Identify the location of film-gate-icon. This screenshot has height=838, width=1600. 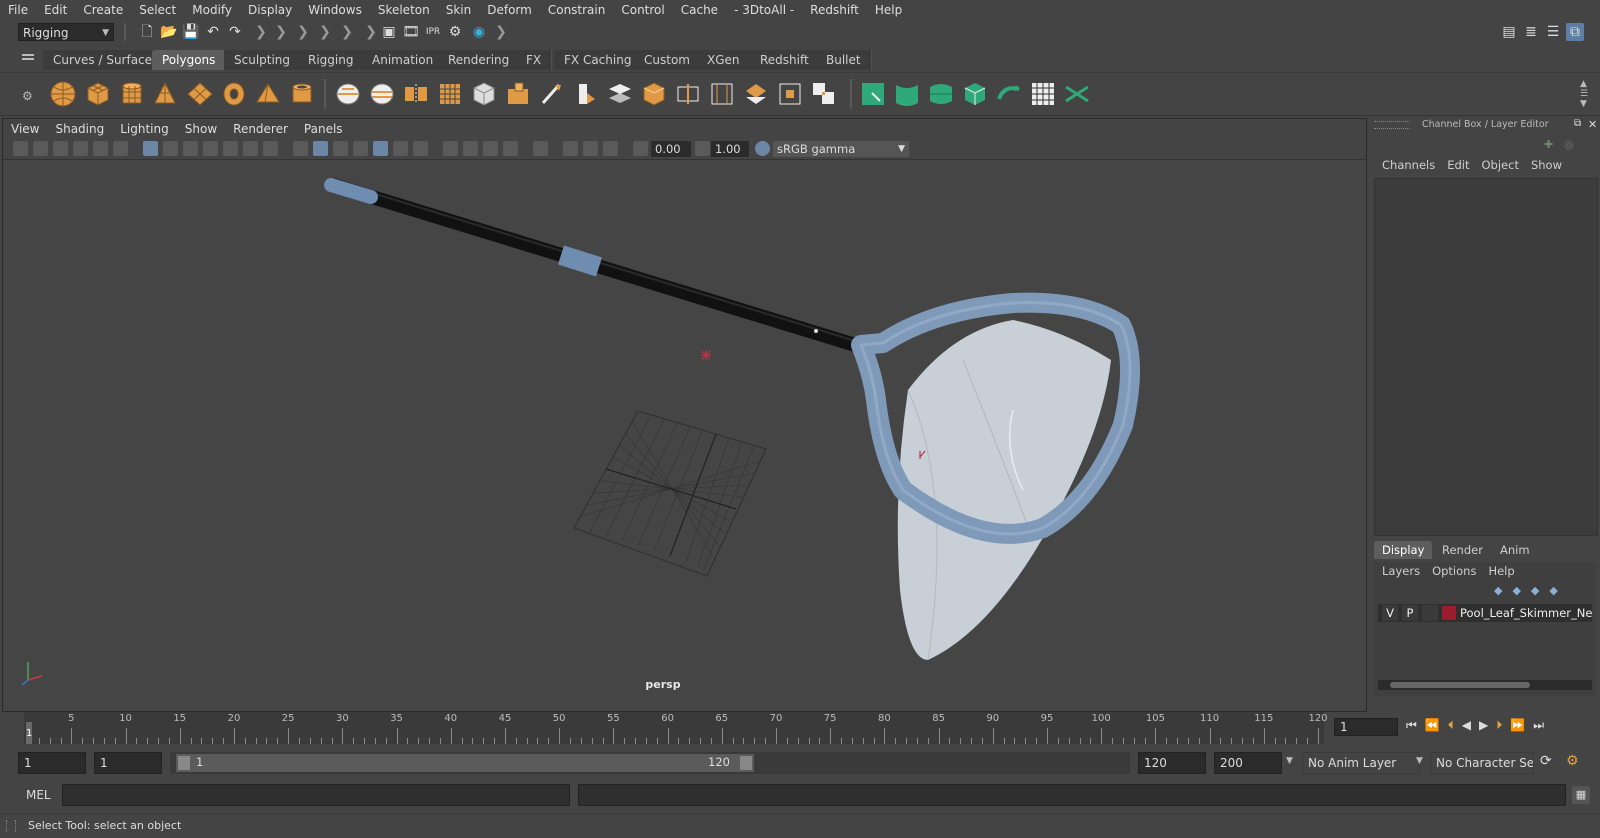
(170, 148).